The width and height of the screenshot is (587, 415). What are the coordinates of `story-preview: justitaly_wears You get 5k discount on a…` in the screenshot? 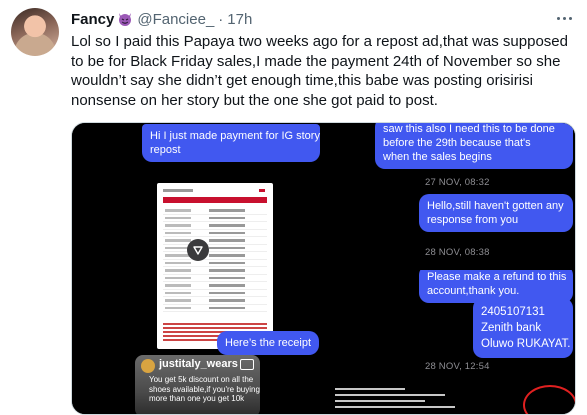 It's located at (197, 384).